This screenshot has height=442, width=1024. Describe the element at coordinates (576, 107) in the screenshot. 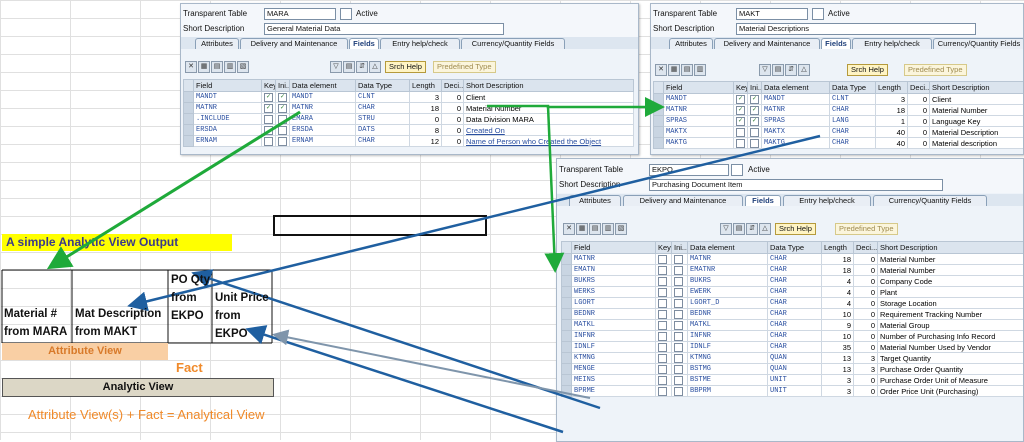

I see `green-arrow-mara-makt` at that location.